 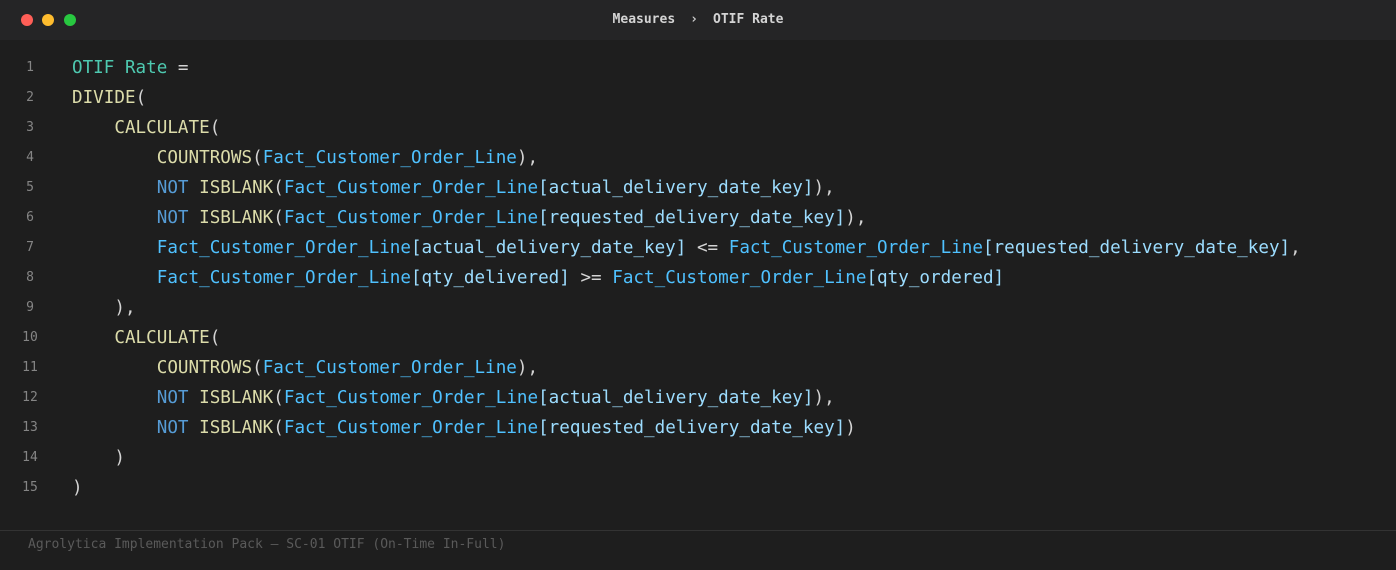 I want to click on line-number: 10, so click(x=30, y=337).